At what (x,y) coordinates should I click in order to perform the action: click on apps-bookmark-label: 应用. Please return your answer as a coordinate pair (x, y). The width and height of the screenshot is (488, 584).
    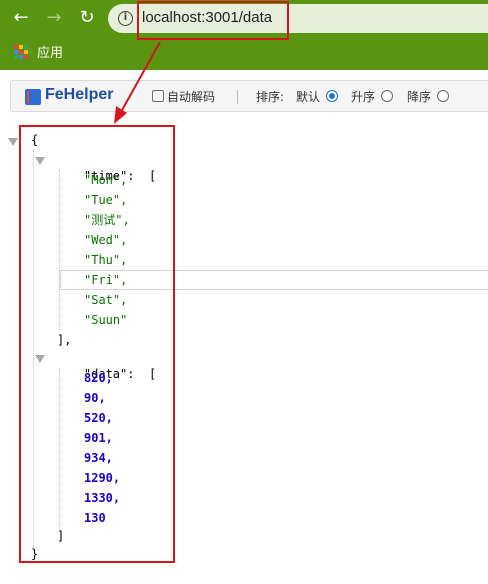
    Looking at the image, I should click on (50, 51).